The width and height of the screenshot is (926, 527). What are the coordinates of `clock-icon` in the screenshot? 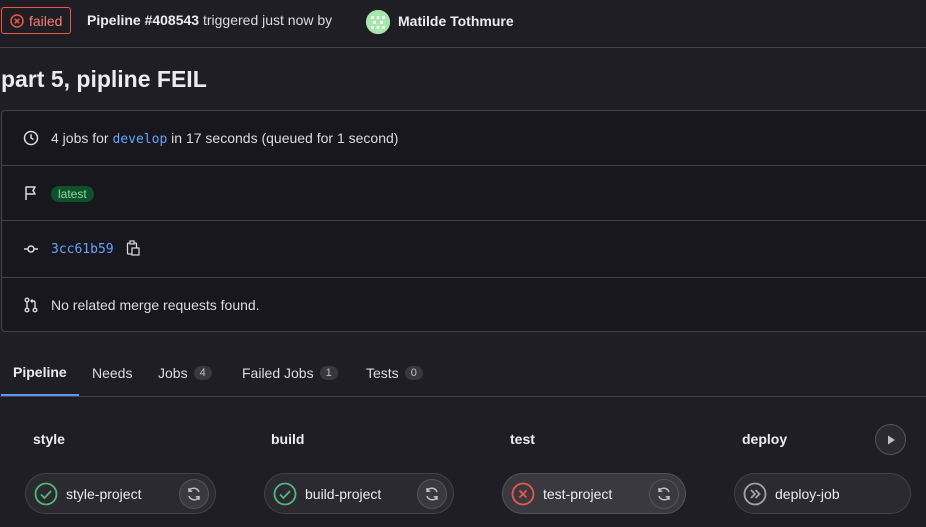 It's located at (31, 138).